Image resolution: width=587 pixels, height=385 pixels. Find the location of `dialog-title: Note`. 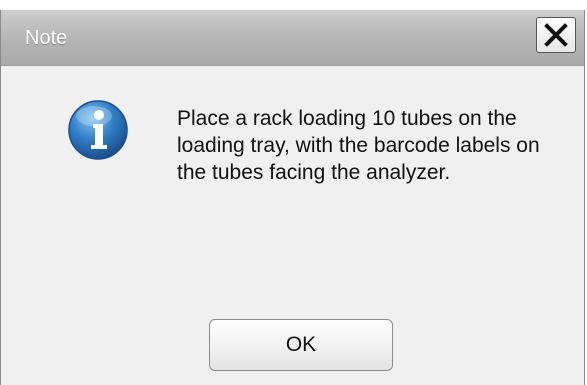

dialog-title: Note is located at coordinates (46, 38).